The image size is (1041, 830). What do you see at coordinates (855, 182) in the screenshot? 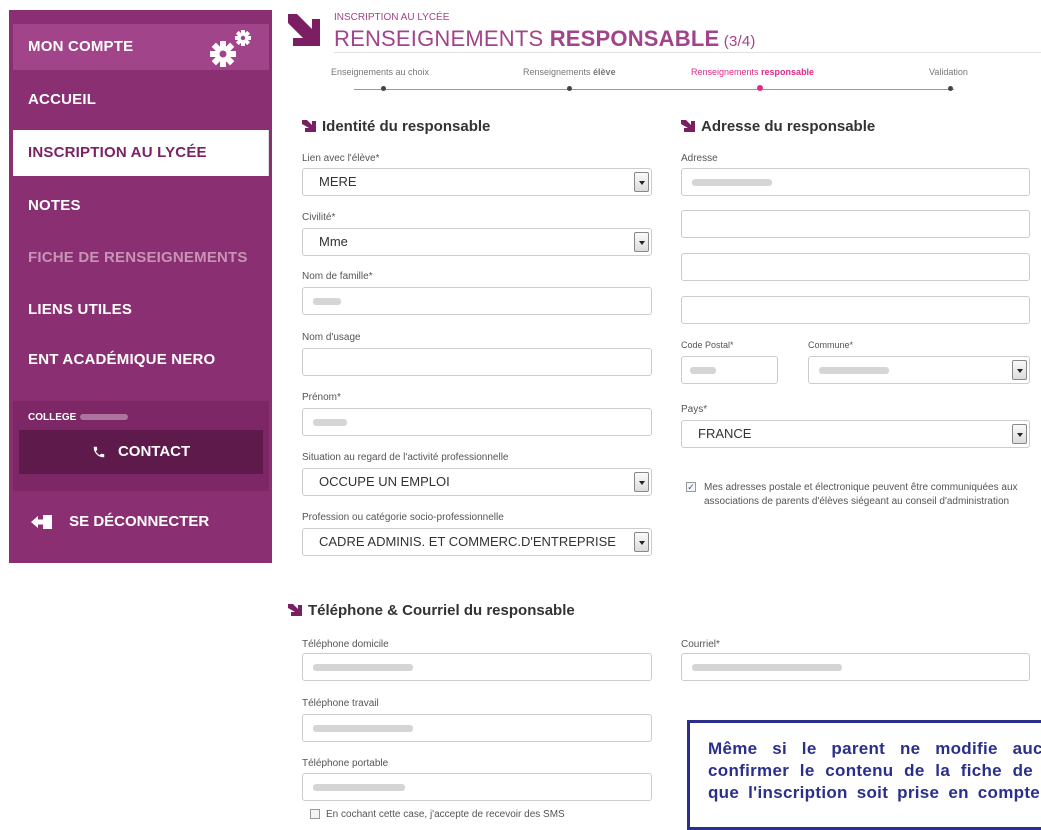
I see `adresse-line-1-input` at bounding box center [855, 182].